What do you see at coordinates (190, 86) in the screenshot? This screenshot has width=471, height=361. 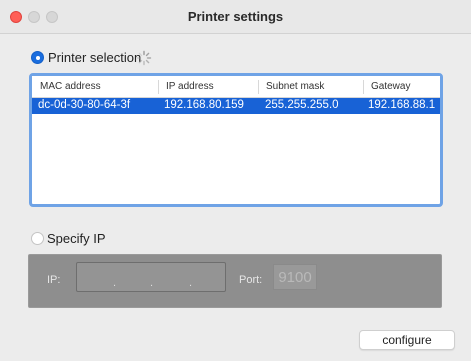 I see `column-header-ip: IP address` at bounding box center [190, 86].